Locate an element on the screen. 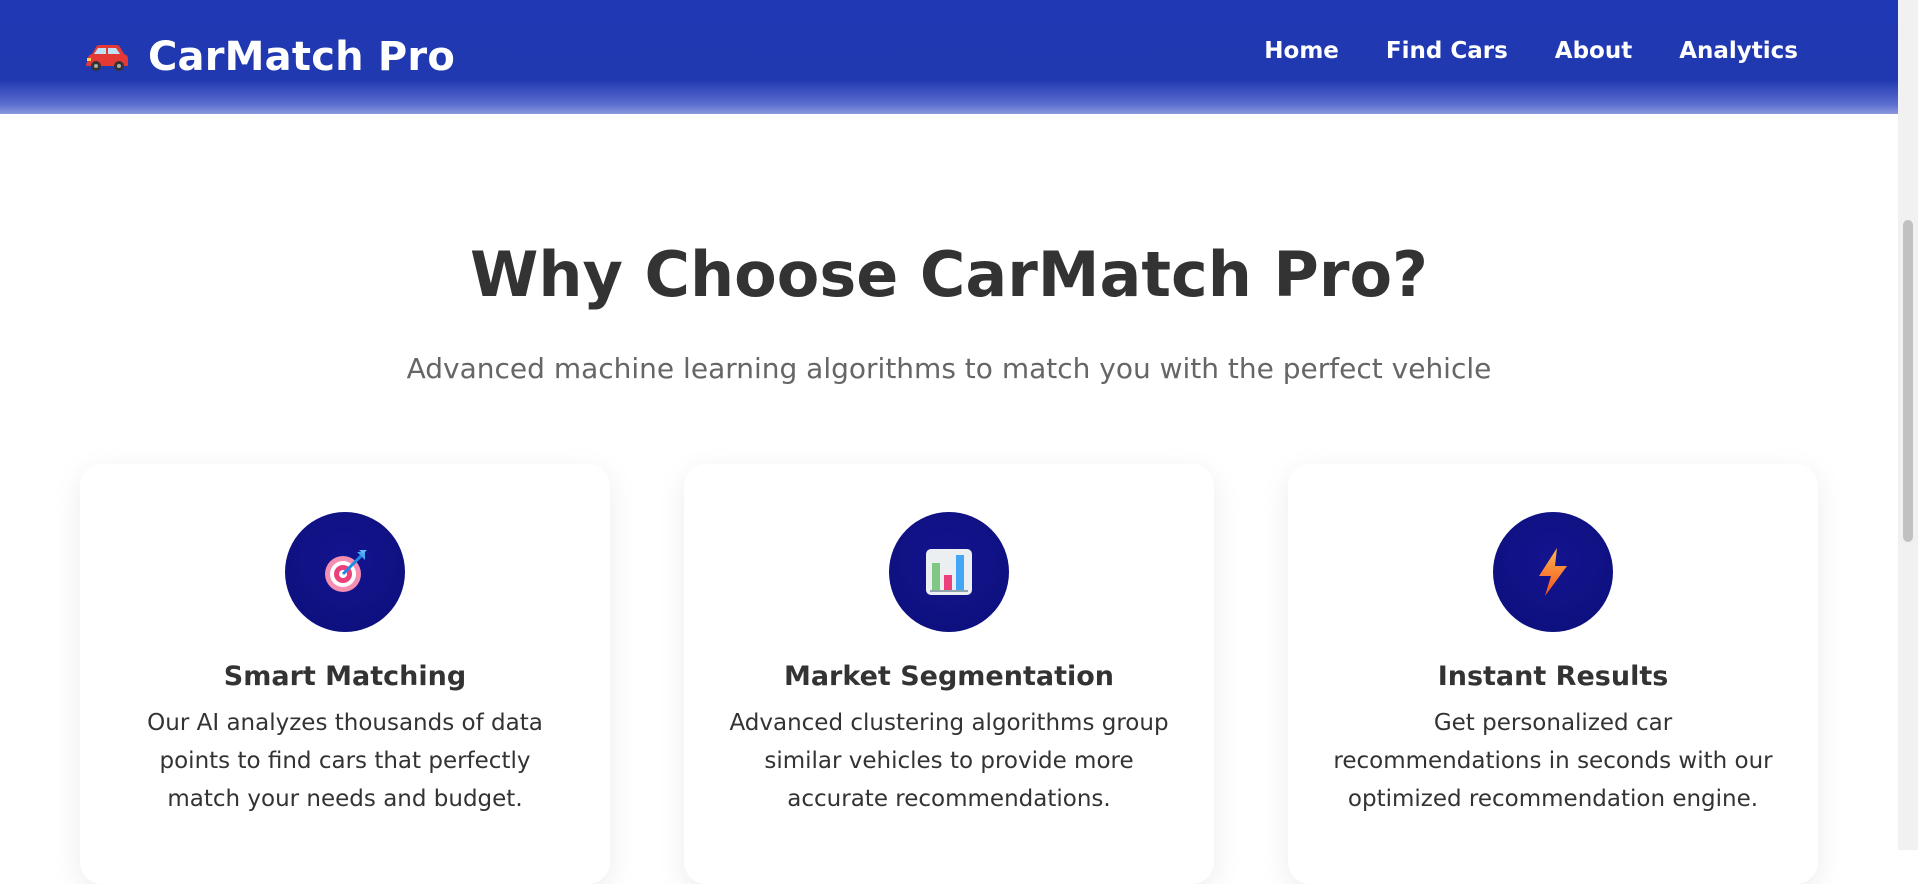 The height and width of the screenshot is (884, 1918). lightning-icon is located at coordinates (1553, 572).